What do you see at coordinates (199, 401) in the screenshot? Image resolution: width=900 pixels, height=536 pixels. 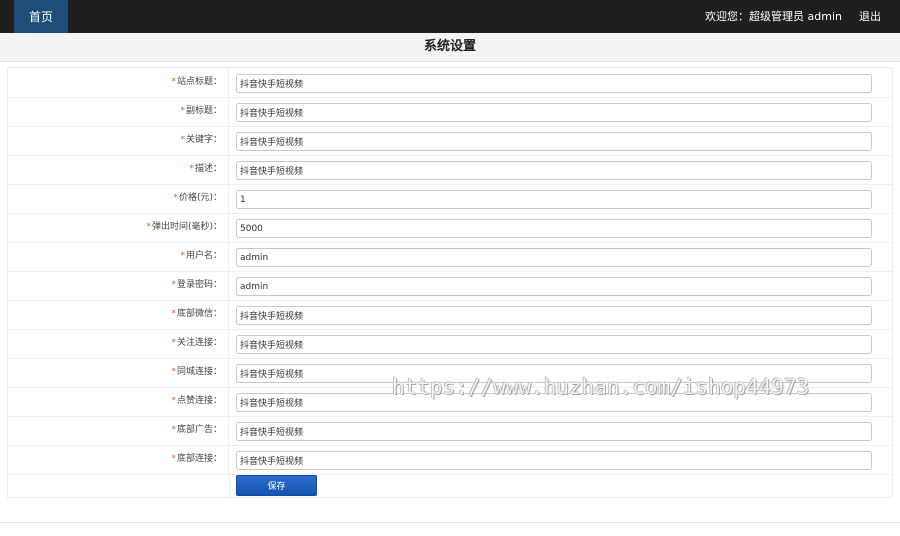 I see `field-label-text: 点赞连接：` at bounding box center [199, 401].